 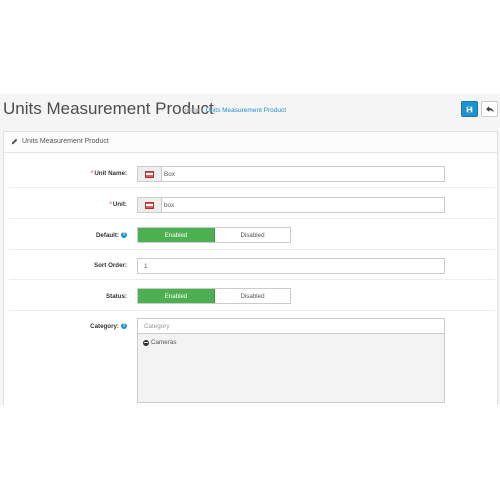 I want to click on breadcrumb-home: Home, so click(x=190, y=110).